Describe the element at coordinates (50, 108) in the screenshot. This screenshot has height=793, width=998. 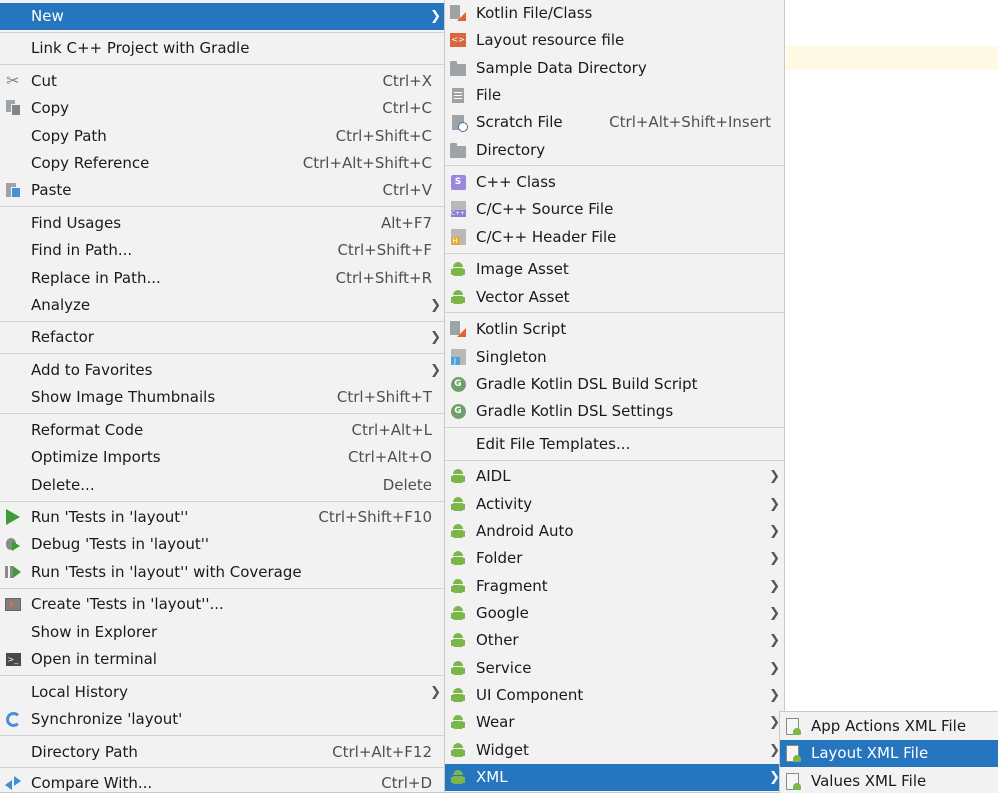
I see `menu-item-label: Copy` at that location.